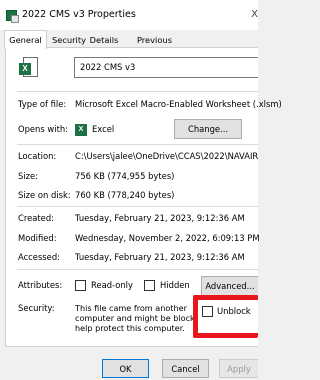 This screenshot has height=380, width=320. What do you see at coordinates (80, 285) in the screenshot?
I see `read-only-checkbox` at bounding box center [80, 285].